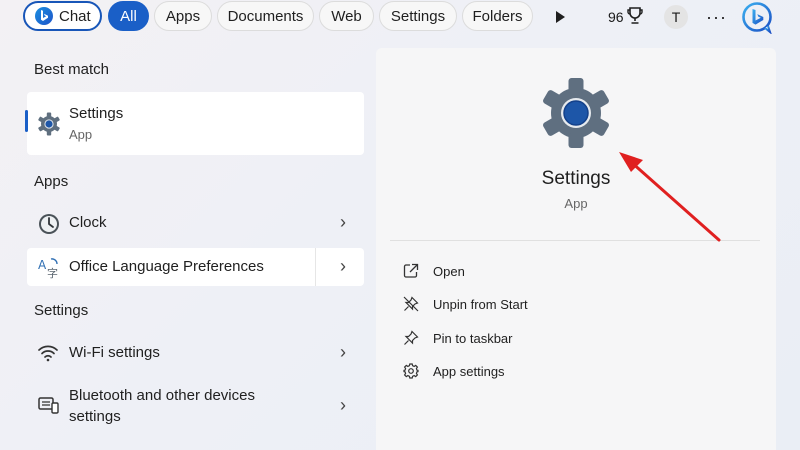 Image resolution: width=800 pixels, height=450 pixels. Describe the element at coordinates (48, 355) in the screenshot. I see `wifi-icon` at that location.